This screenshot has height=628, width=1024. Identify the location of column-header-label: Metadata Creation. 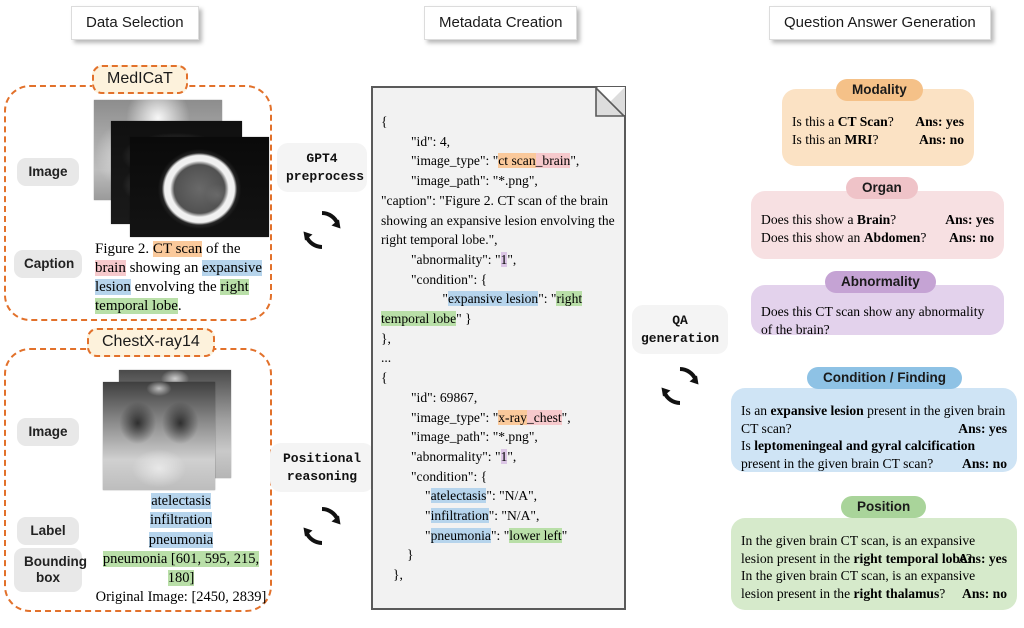
(501, 22).